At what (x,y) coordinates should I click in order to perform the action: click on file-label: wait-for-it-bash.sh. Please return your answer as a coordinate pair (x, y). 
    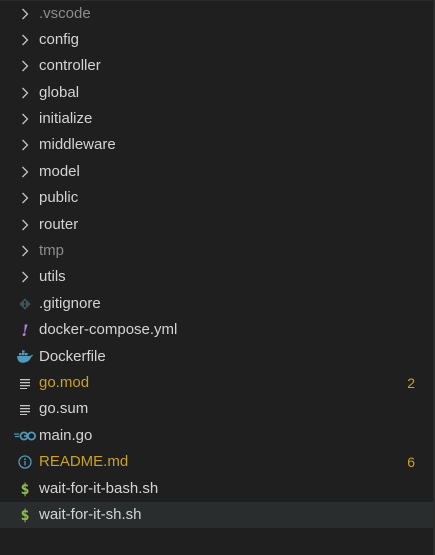
    Looking at the image, I should click on (99, 488).